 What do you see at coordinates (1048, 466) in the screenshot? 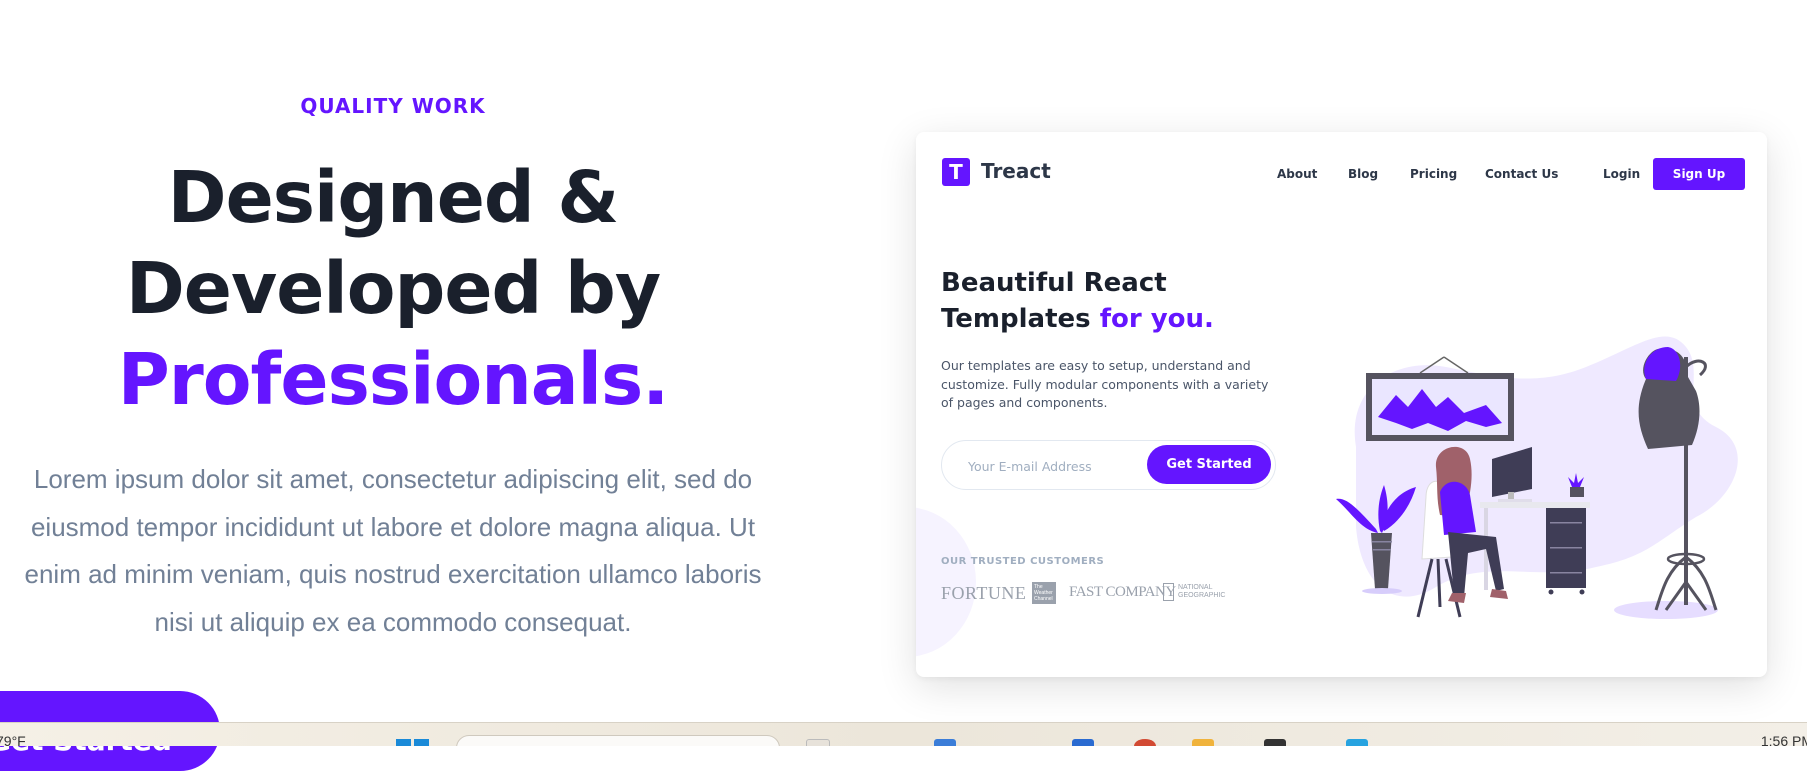
I see `email-input` at bounding box center [1048, 466].